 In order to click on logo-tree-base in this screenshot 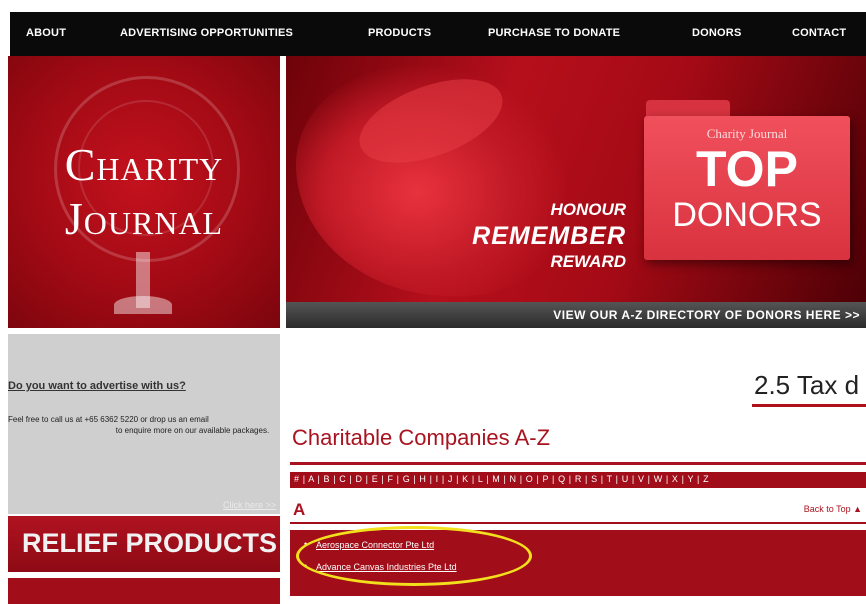, I will do `click(143, 305)`.